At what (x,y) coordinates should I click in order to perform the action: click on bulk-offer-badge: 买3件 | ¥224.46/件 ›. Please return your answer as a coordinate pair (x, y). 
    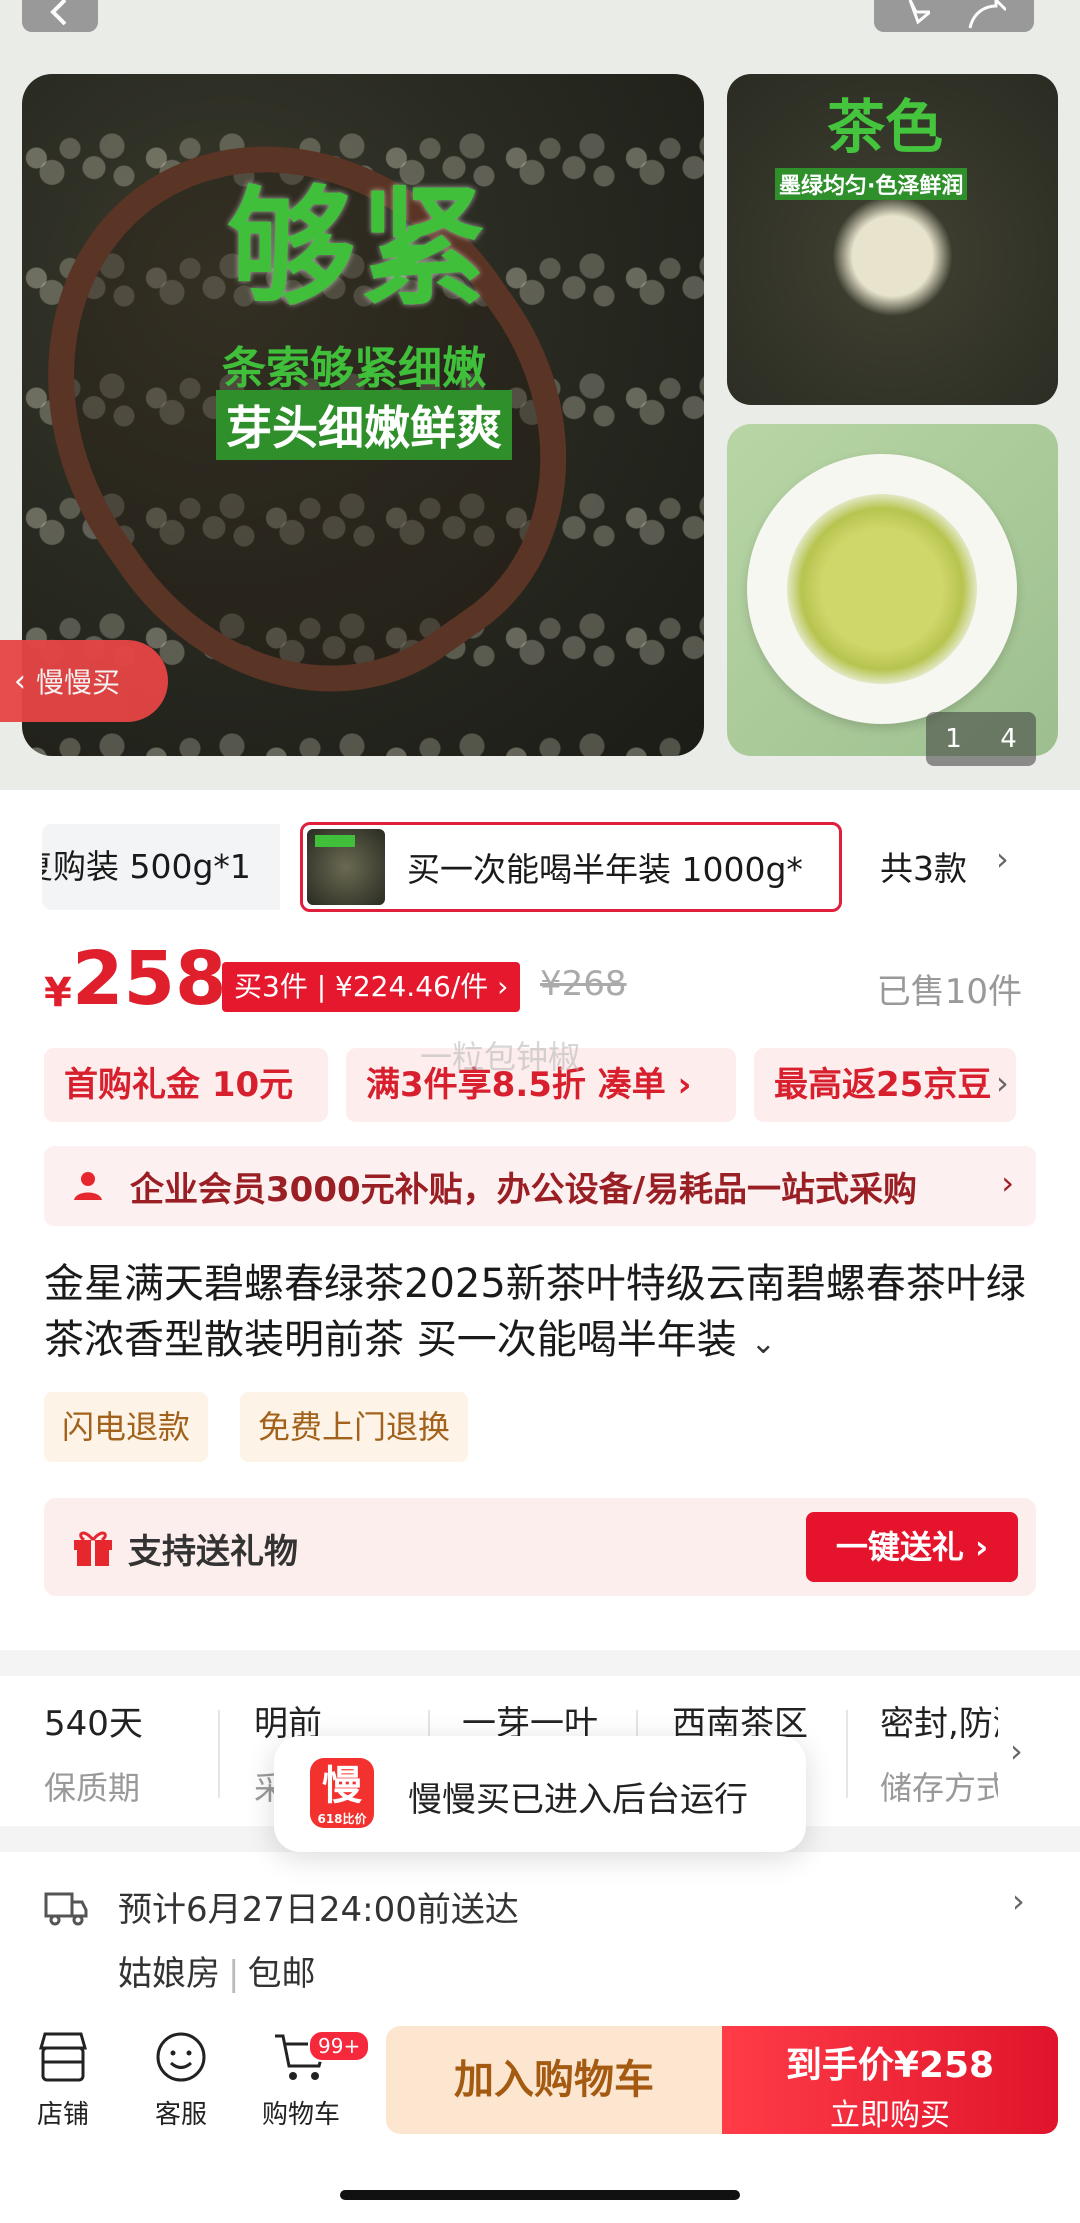
    Looking at the image, I should click on (371, 987).